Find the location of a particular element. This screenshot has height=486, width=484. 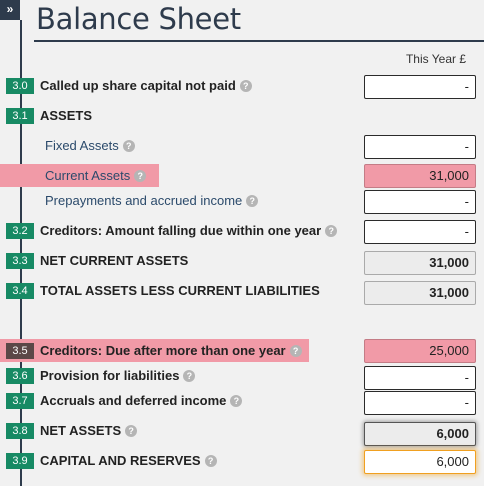

row-code-badge: 3.6 is located at coordinates (20, 376).